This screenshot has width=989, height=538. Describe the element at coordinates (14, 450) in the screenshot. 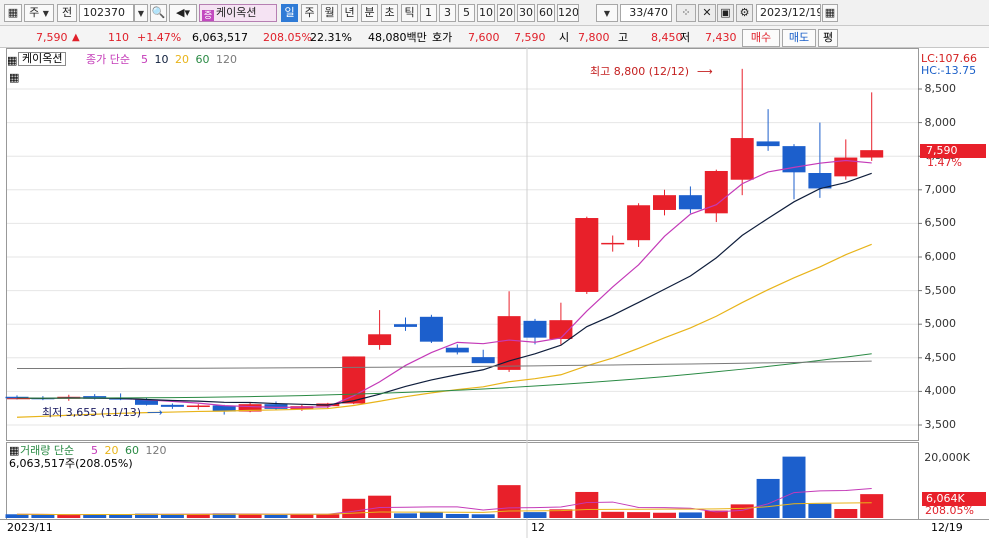

I see `volume-menu-icon: ▦` at that location.